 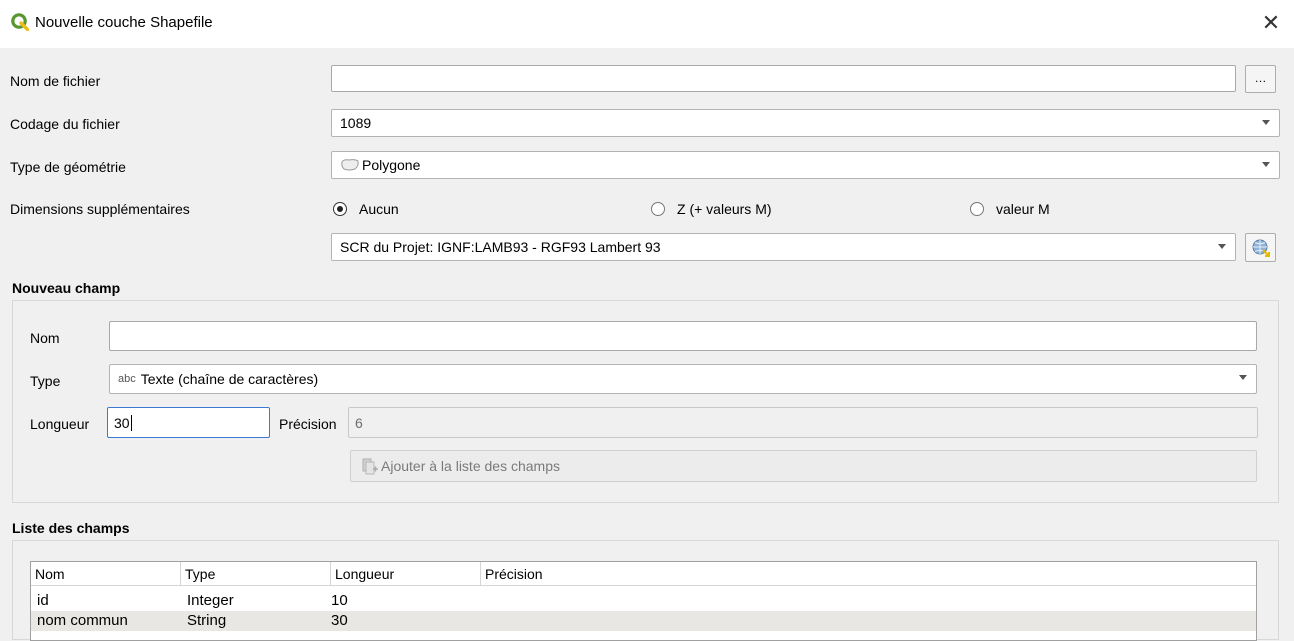 What do you see at coordinates (391, 165) in the screenshot?
I see `geometry-value: Polygone` at bounding box center [391, 165].